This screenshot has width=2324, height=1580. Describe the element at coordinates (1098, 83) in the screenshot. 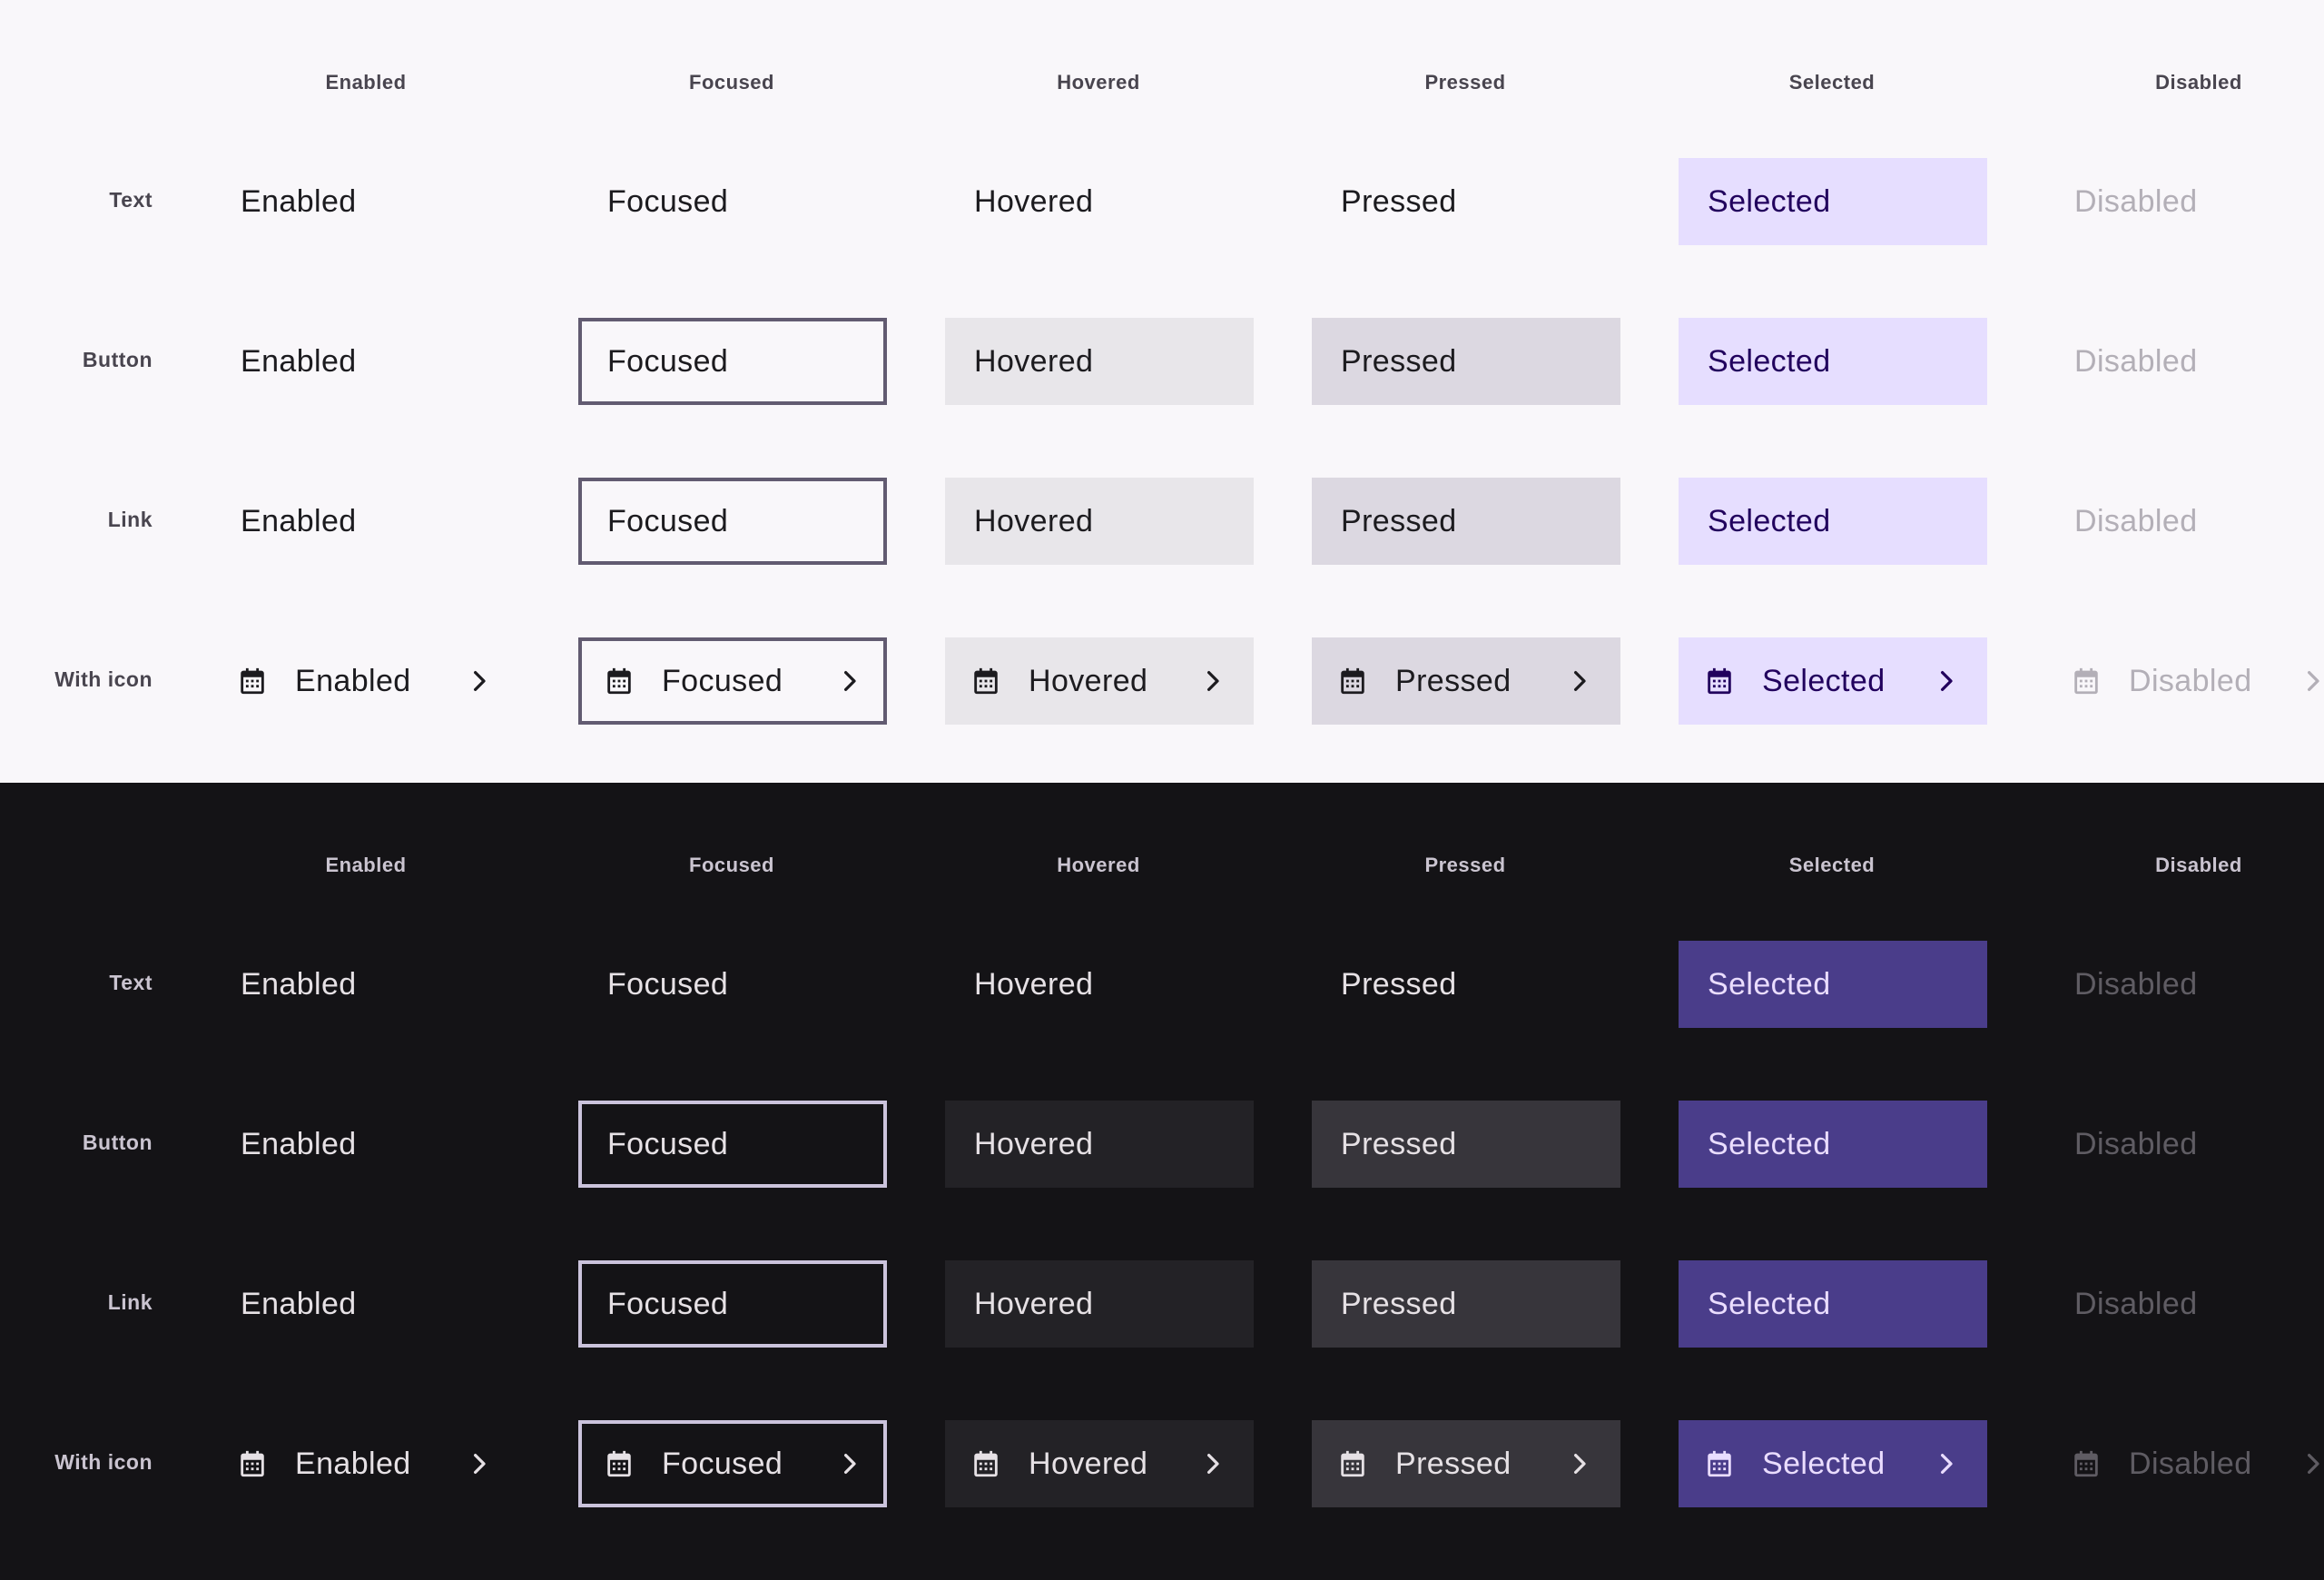

I see `column-header-hovered: Hovered` at that location.